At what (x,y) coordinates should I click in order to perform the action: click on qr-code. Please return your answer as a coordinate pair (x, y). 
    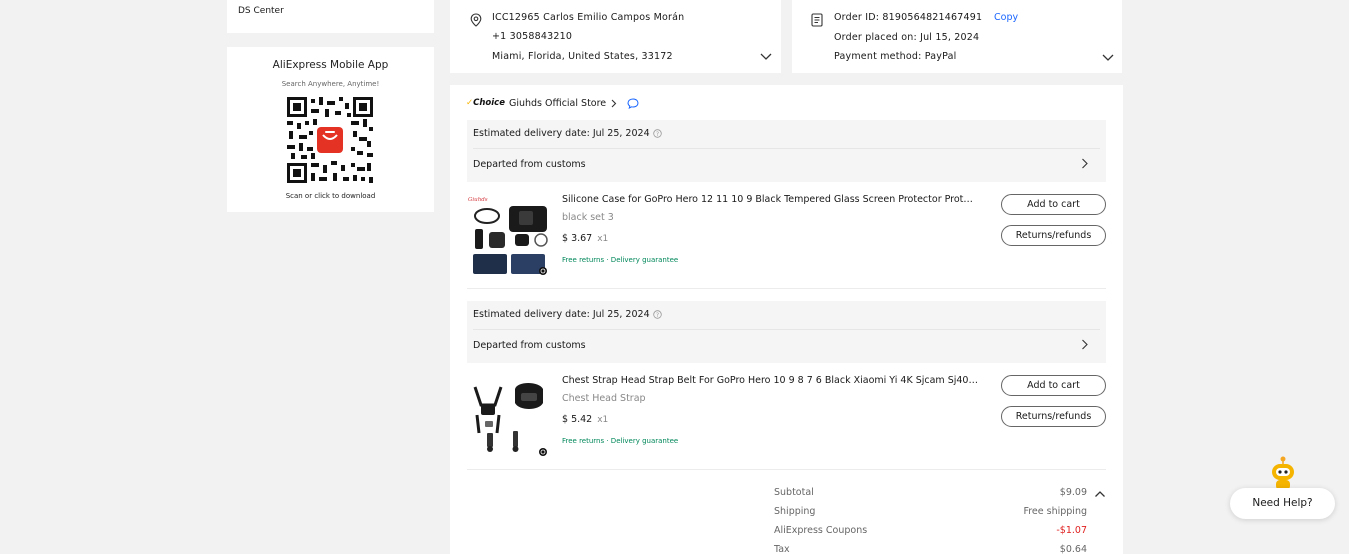
    Looking at the image, I should click on (330, 140).